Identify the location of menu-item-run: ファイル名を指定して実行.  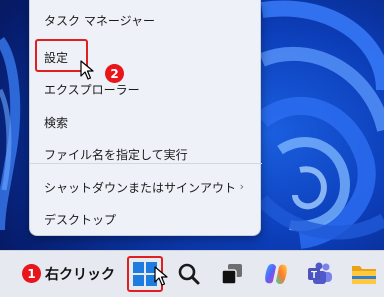
(146, 154).